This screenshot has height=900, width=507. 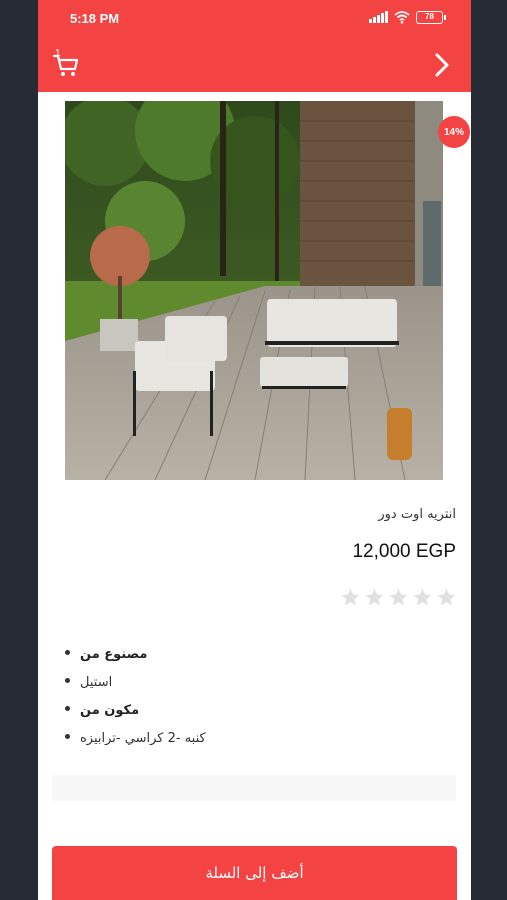 What do you see at coordinates (254, 714) in the screenshot?
I see `detail-item: مكون من` at bounding box center [254, 714].